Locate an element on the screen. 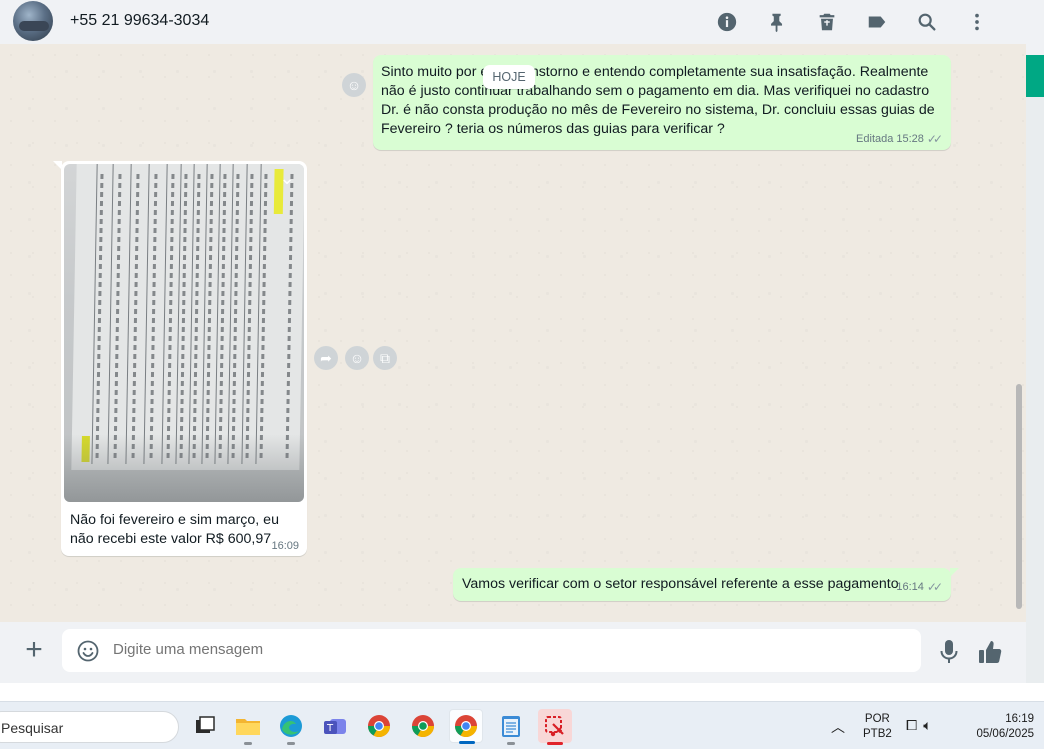 The image size is (1044, 749). message-meta: Editada 15:28 ✓✓ is located at coordinates (899, 139).